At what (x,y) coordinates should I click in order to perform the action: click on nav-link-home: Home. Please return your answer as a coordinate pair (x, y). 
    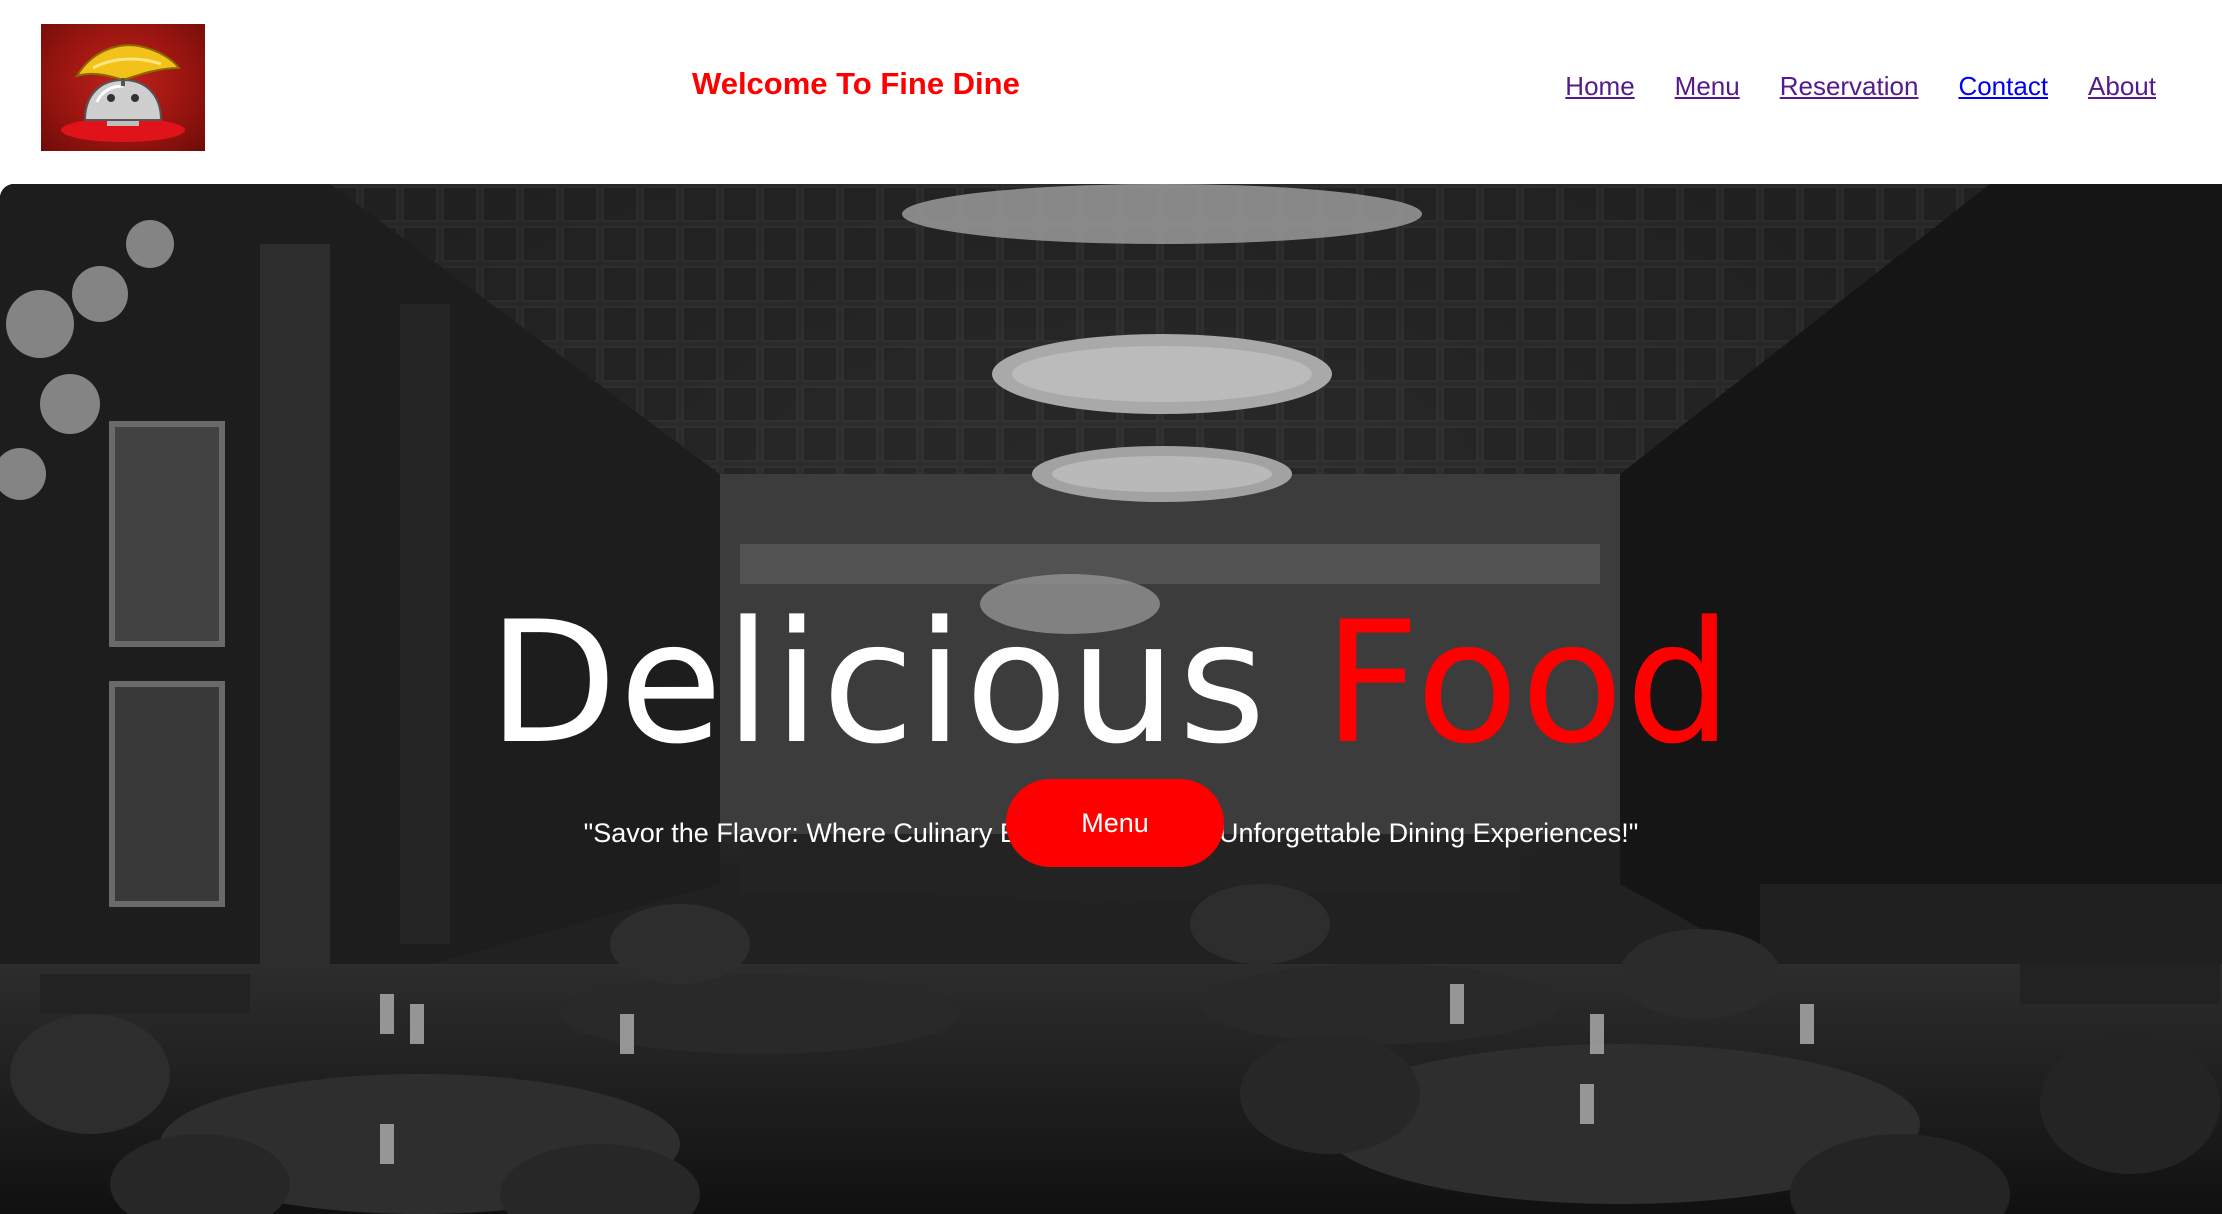
    Looking at the image, I should click on (1599, 86).